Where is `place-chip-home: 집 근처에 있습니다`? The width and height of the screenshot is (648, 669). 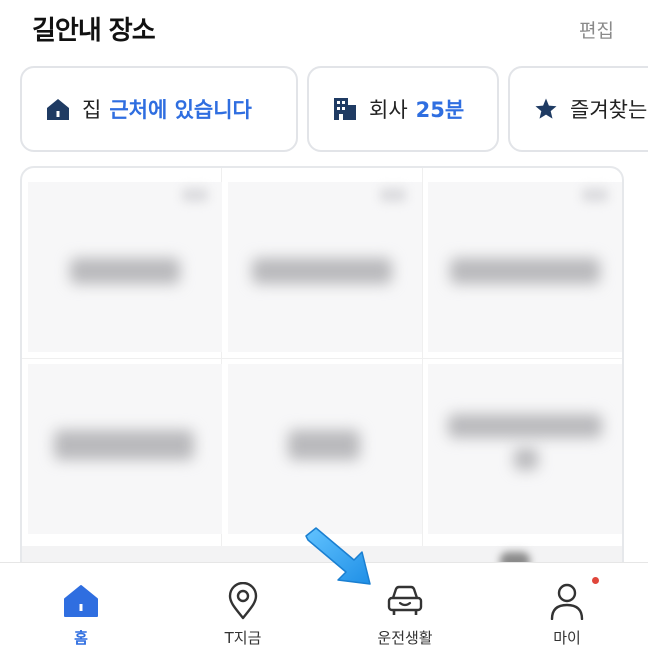
place-chip-home: 집 근처에 있습니다 is located at coordinates (159, 109).